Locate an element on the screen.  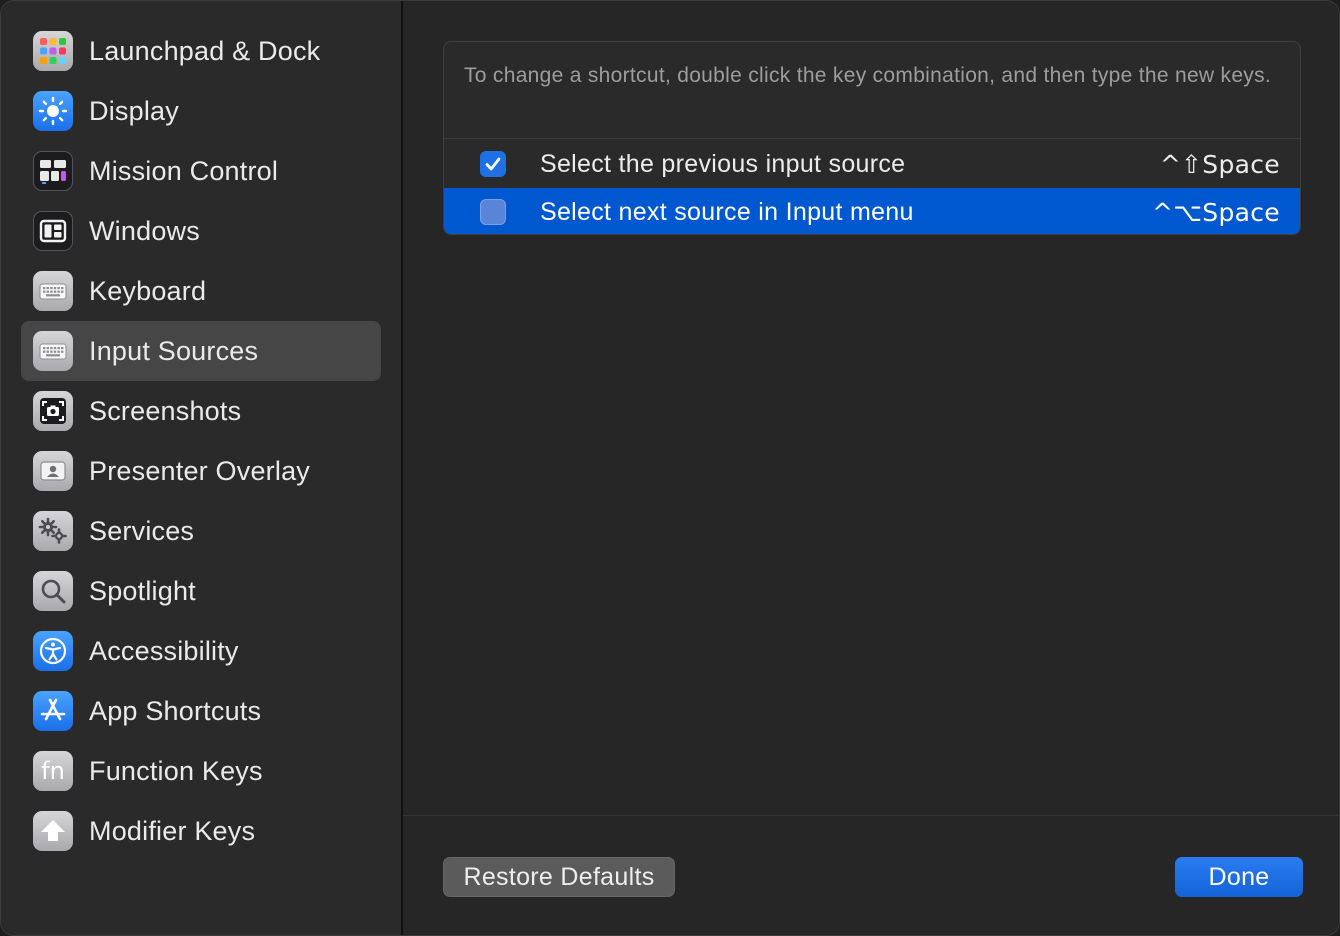
sidebar-item-accessibility: Accessibility is located at coordinates (201, 651).